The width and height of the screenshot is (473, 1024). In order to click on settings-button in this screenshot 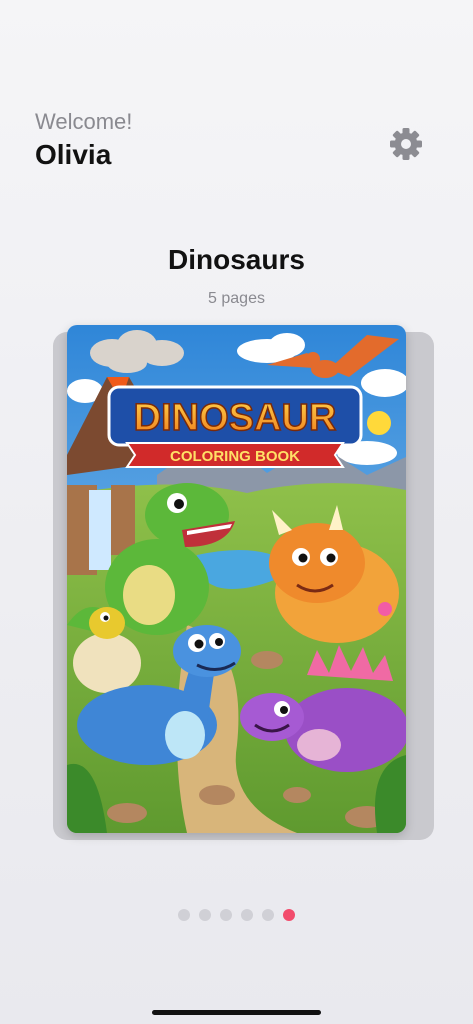, I will do `click(406, 144)`.